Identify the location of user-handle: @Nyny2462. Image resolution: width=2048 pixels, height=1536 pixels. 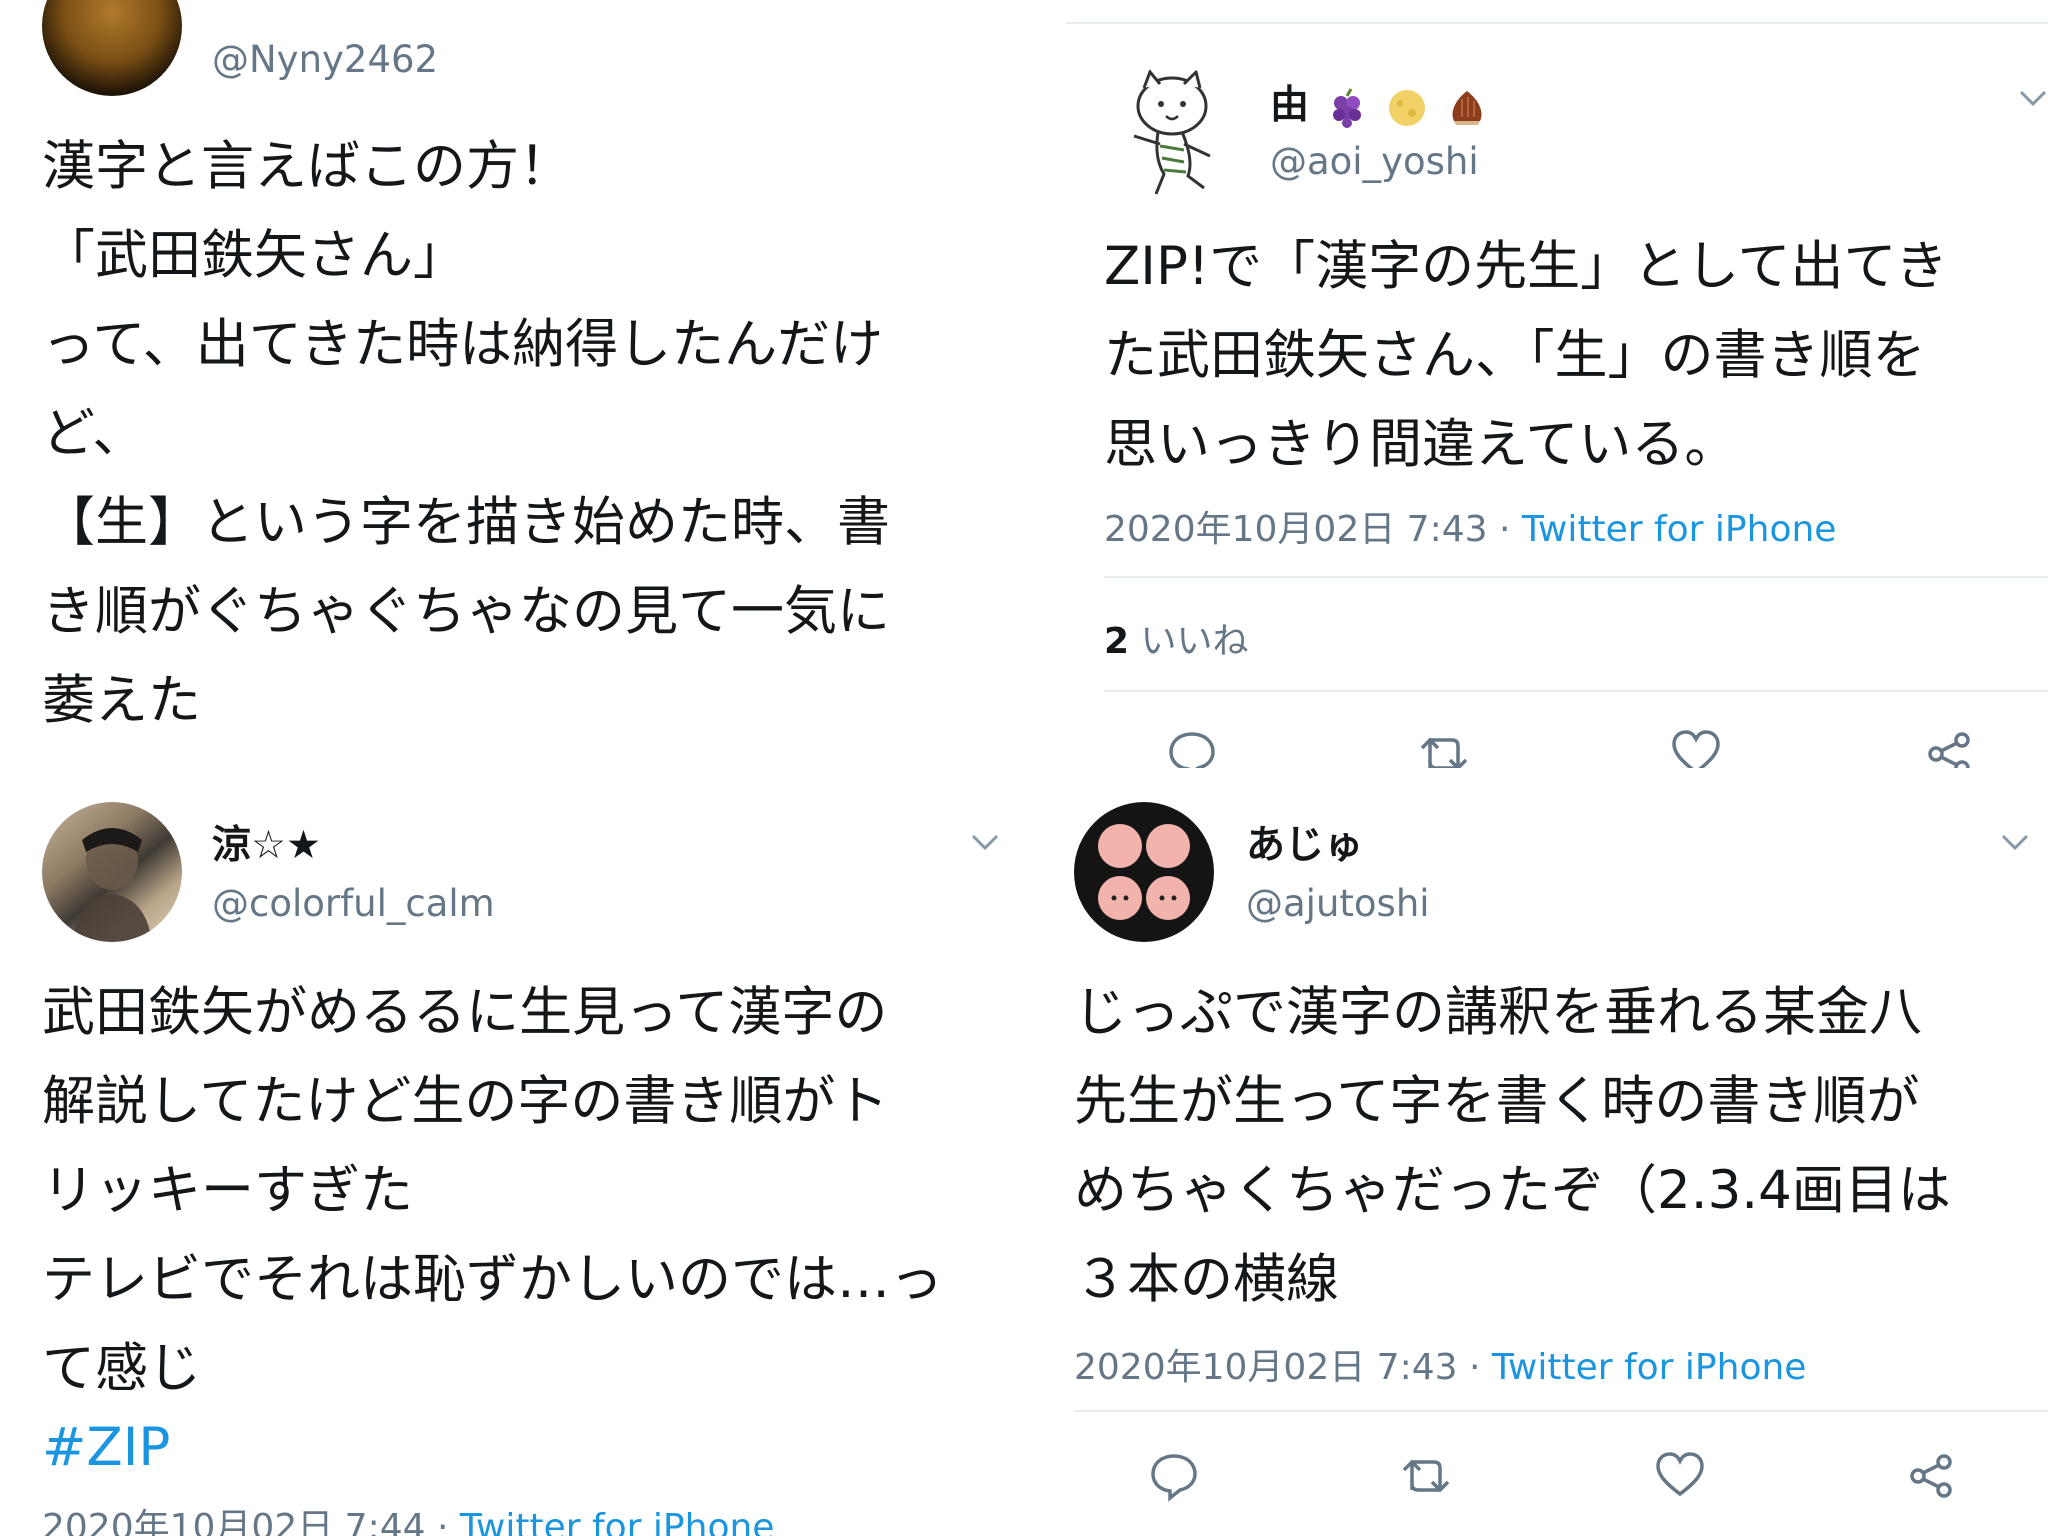
(325, 59).